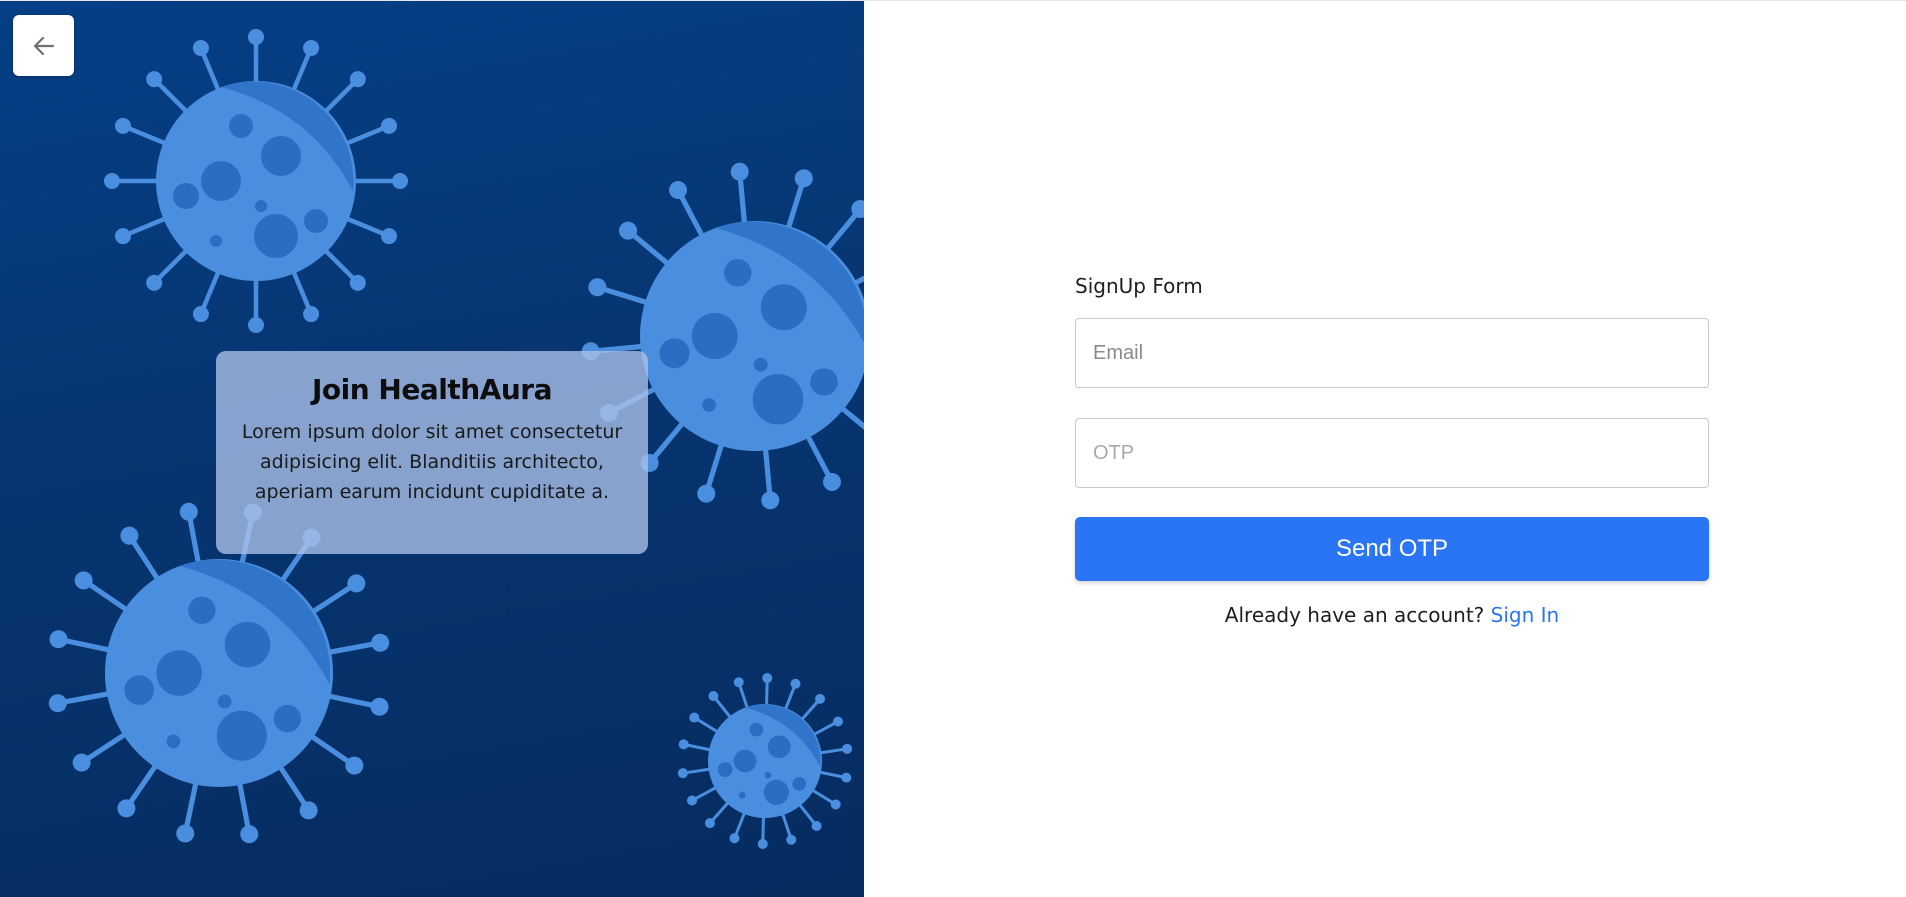  I want to click on signin-row: Already have an account? Sign In, so click(1392, 615).